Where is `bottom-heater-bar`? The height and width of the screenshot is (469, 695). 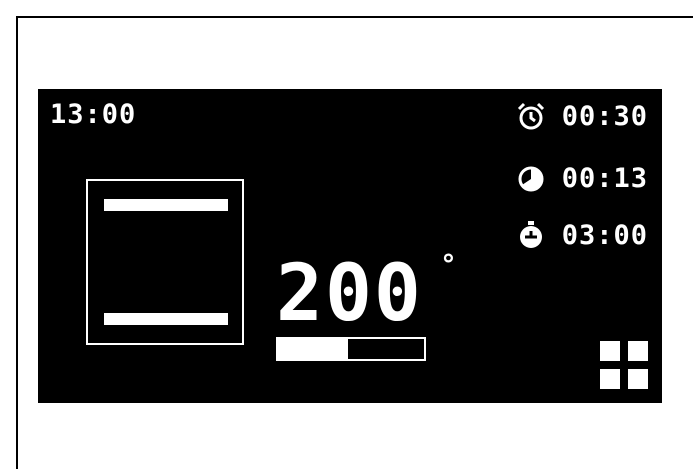 bottom-heater-bar is located at coordinates (166, 319).